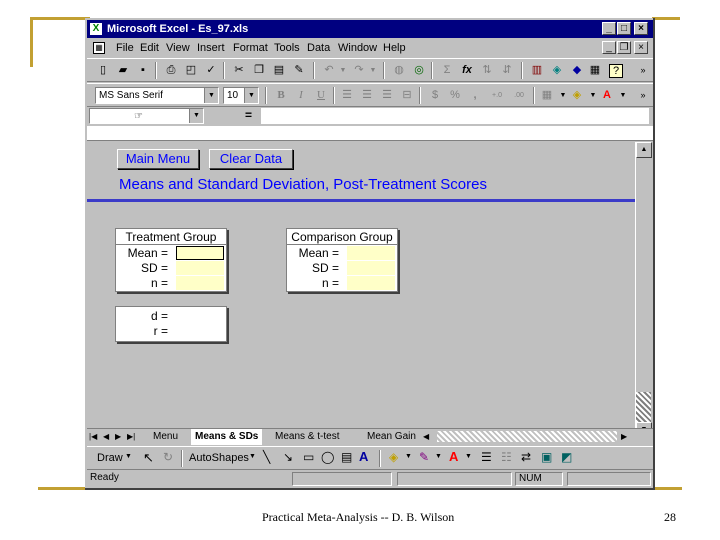  I want to click on font-name-combo: MS Sans Serif ▼, so click(157, 95).